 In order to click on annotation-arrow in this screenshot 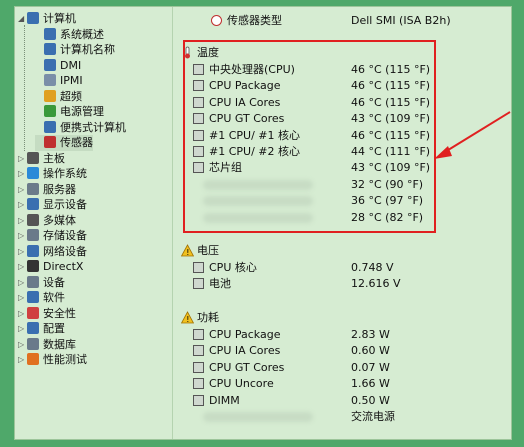, I will do `click(472, 135)`.